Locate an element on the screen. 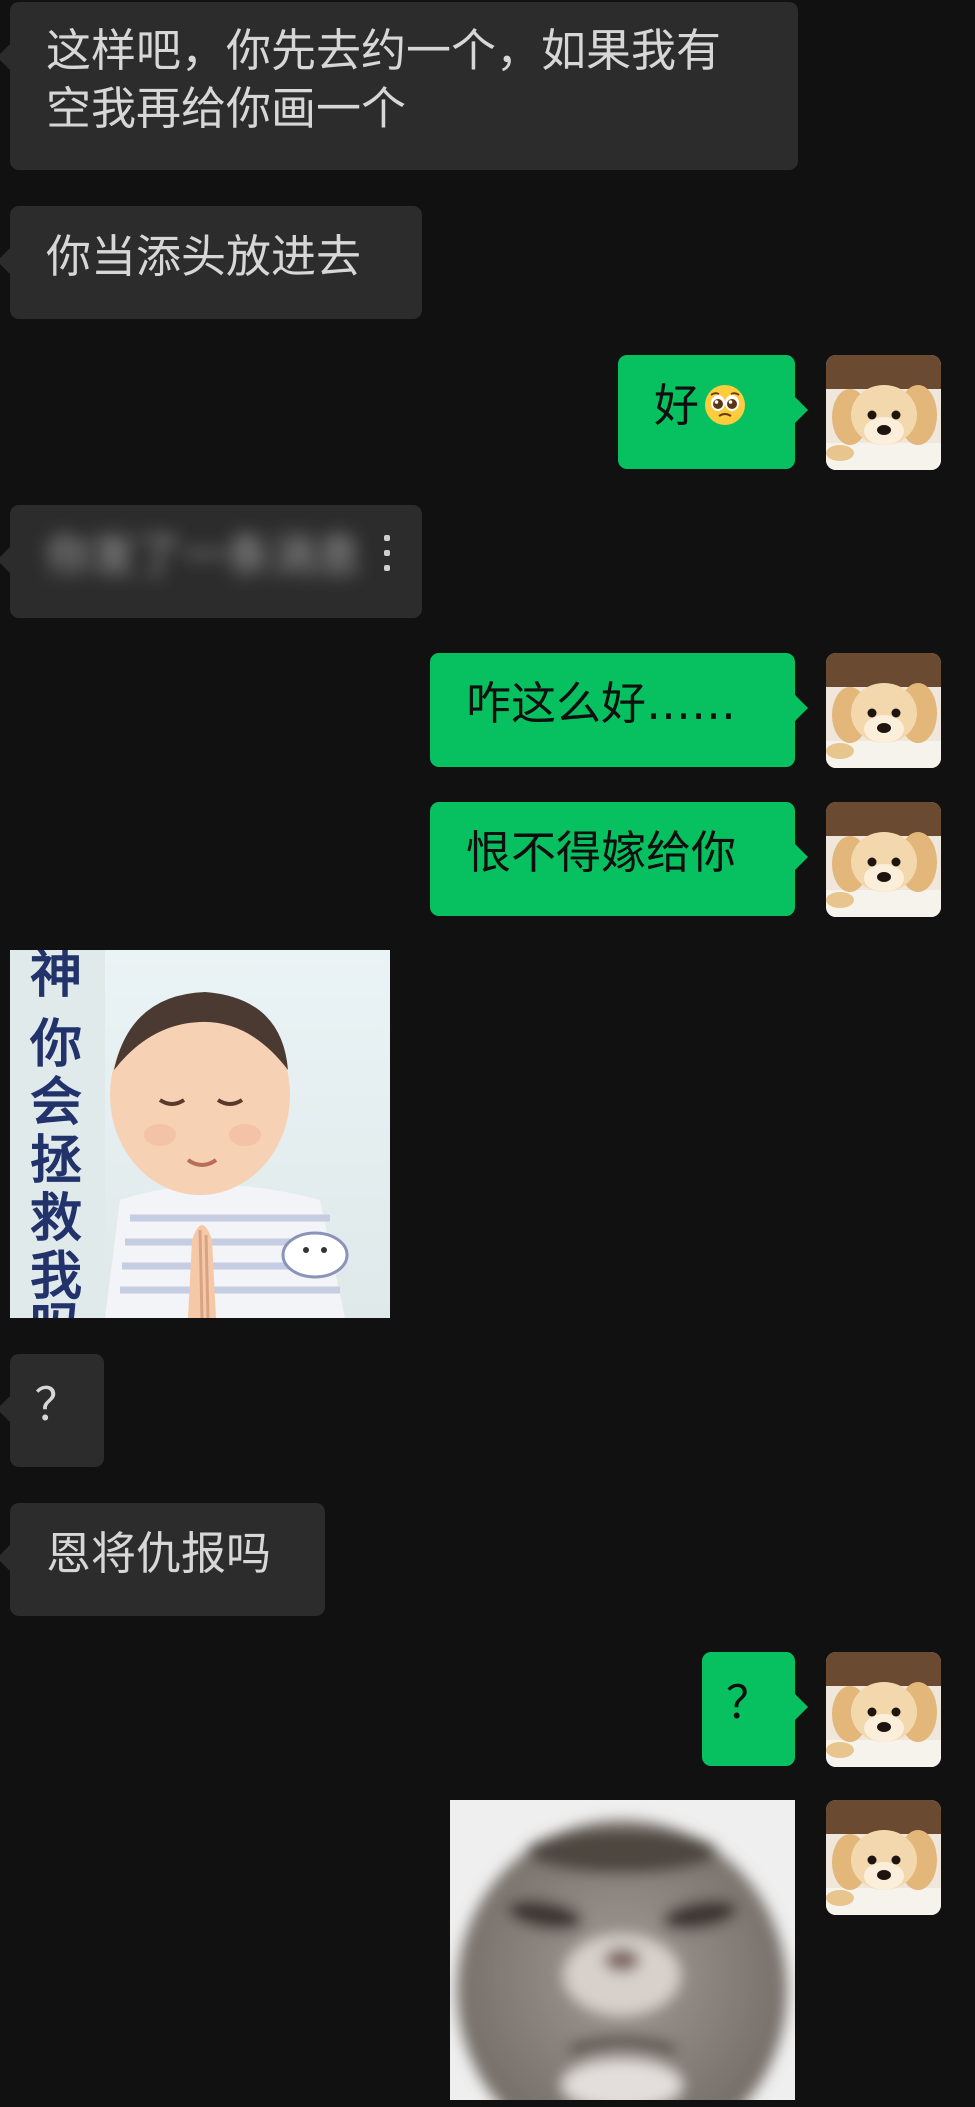 The image size is (975, 2107). sticker-caption-char: 神 is located at coordinates (56, 977).